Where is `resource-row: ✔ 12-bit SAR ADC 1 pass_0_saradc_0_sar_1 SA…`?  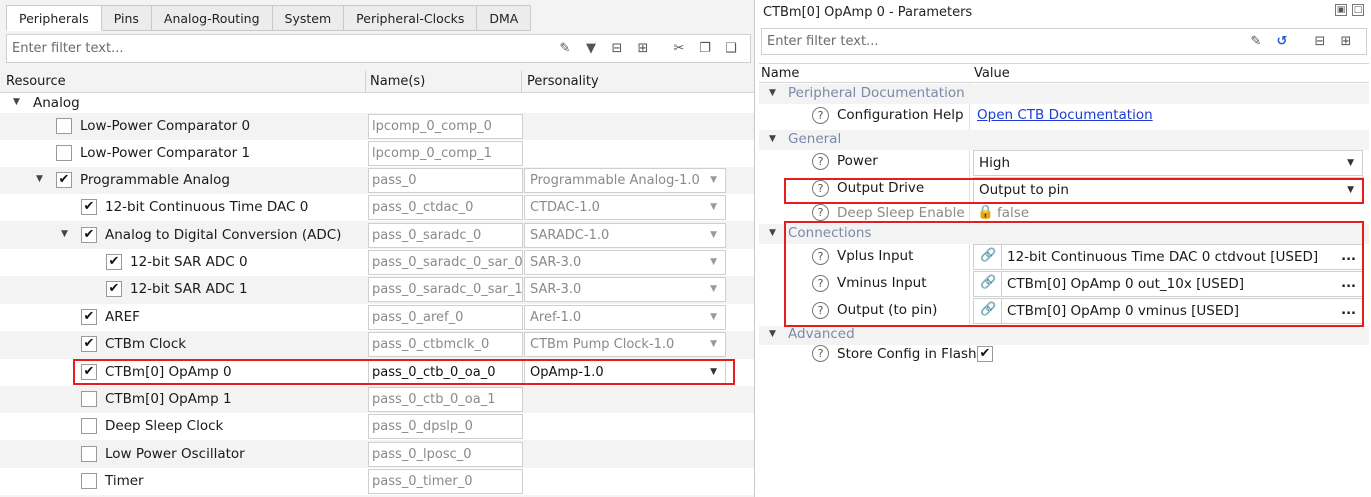
resource-row: ✔ 12-bit SAR ADC 1 pass_0_saradc_0_sar_1 SA… is located at coordinates (377, 289).